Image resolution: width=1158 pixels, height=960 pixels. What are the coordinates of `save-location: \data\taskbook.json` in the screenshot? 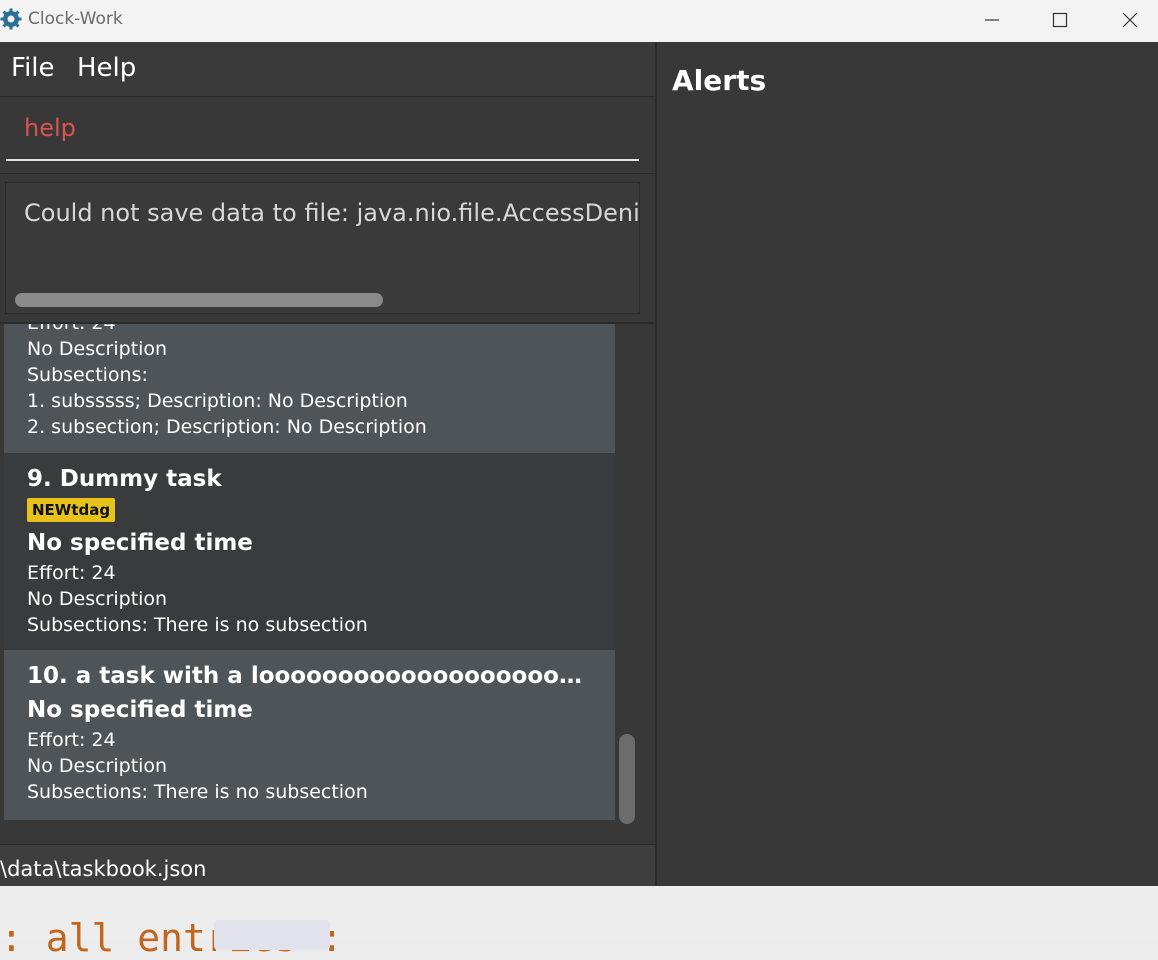 It's located at (103, 869).